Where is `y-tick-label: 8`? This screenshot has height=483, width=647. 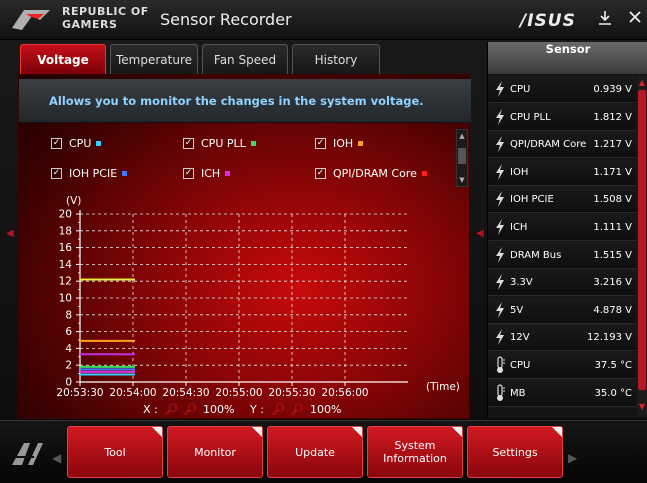 y-tick-label: 8 is located at coordinates (68, 315).